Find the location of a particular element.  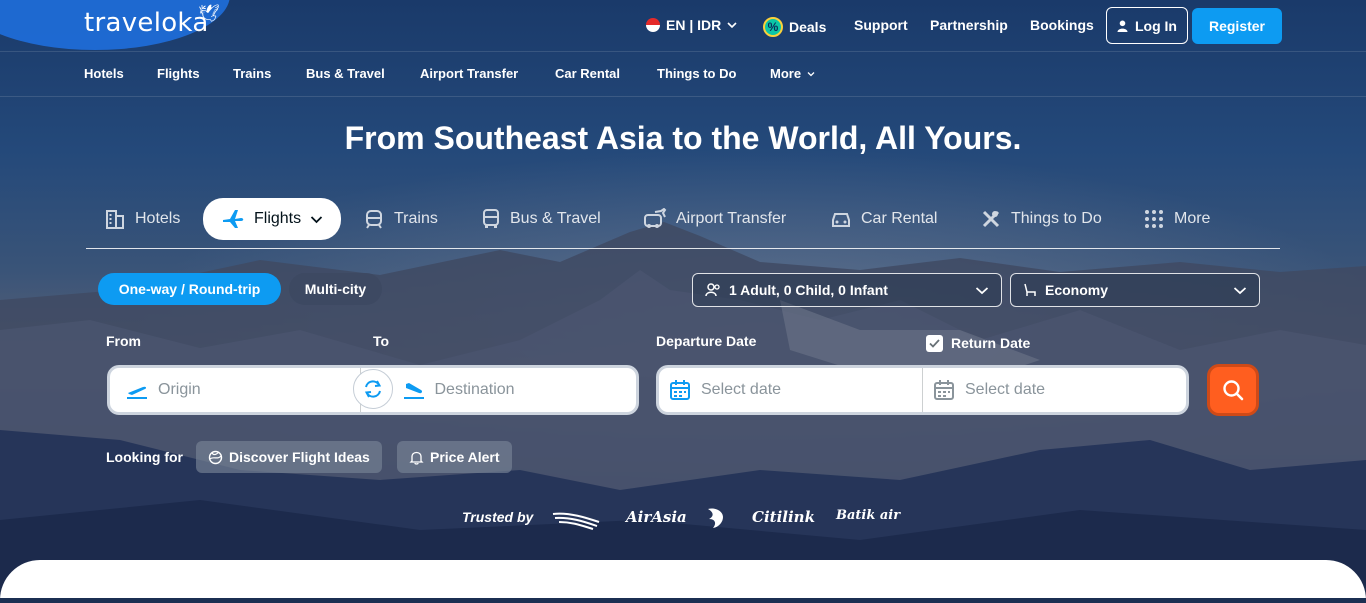

deals-link: % Deals is located at coordinates (794, 27).